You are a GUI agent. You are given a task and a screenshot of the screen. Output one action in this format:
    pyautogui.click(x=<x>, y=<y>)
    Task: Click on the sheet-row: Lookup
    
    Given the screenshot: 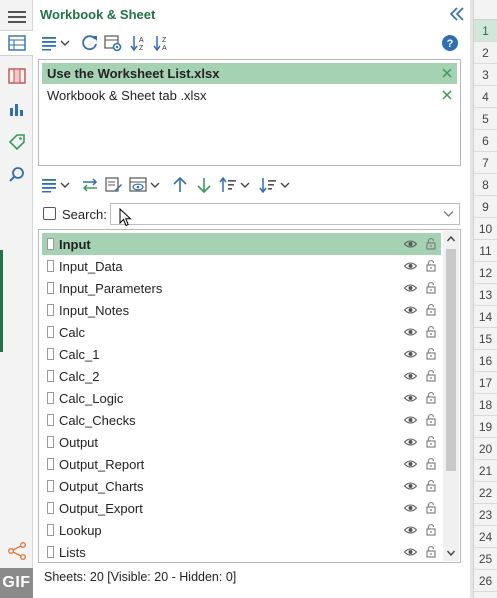 What is the action you would take?
    pyautogui.click(x=241, y=530)
    